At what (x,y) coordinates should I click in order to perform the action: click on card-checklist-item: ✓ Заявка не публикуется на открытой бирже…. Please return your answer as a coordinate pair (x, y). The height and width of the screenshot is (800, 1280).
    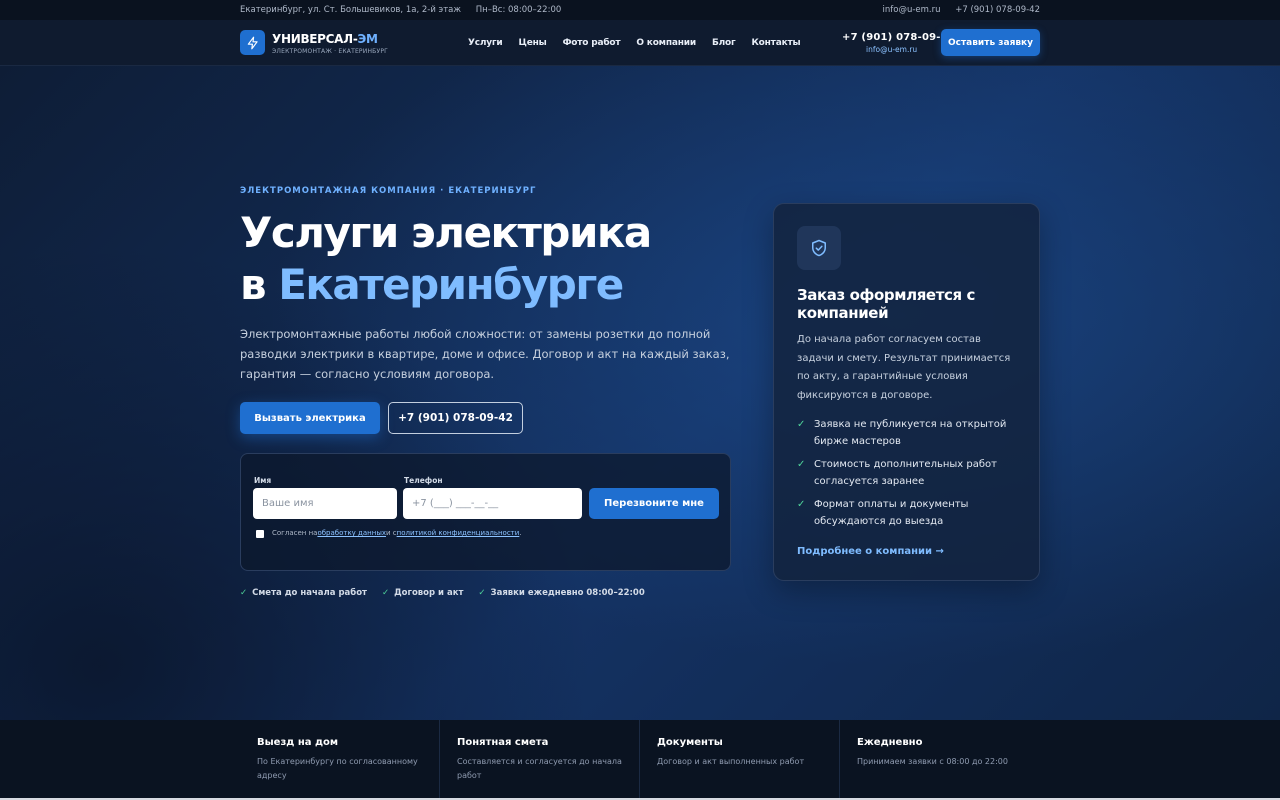
    Looking at the image, I should click on (907, 433).